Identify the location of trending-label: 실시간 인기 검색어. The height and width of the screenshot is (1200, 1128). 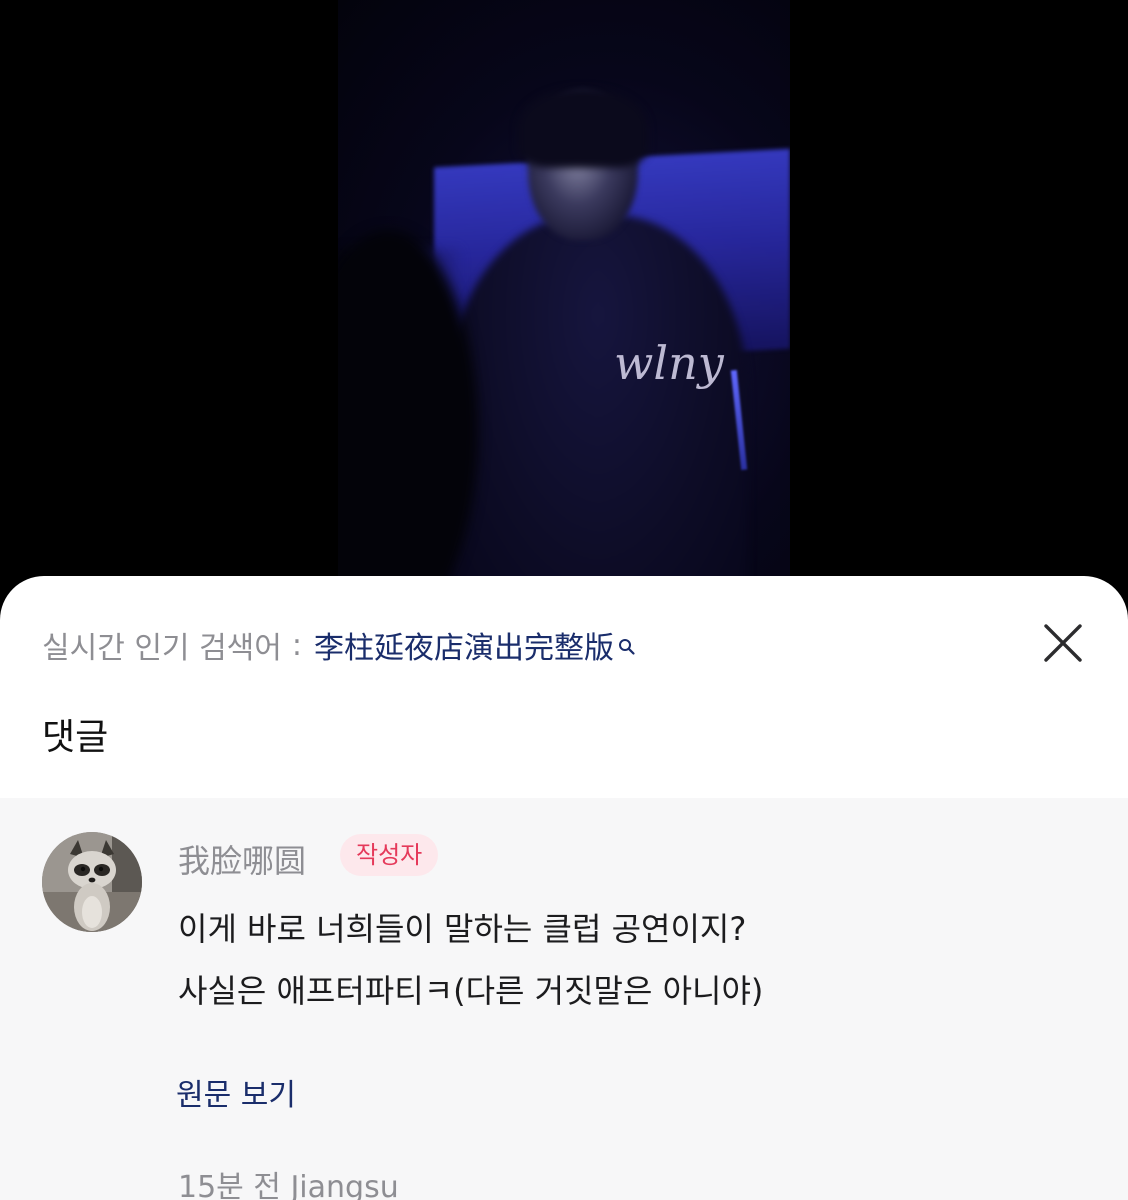
(162, 648).